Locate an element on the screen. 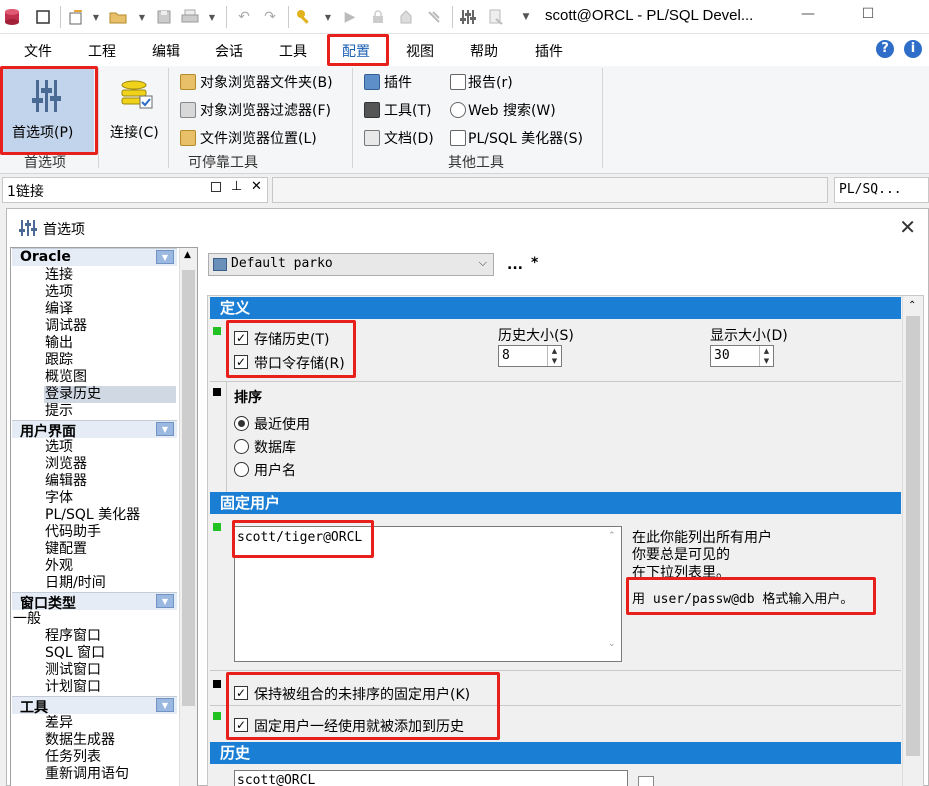 The width and height of the screenshot is (929, 786). web-search-button: Web 搜索(W) is located at coordinates (512, 110).